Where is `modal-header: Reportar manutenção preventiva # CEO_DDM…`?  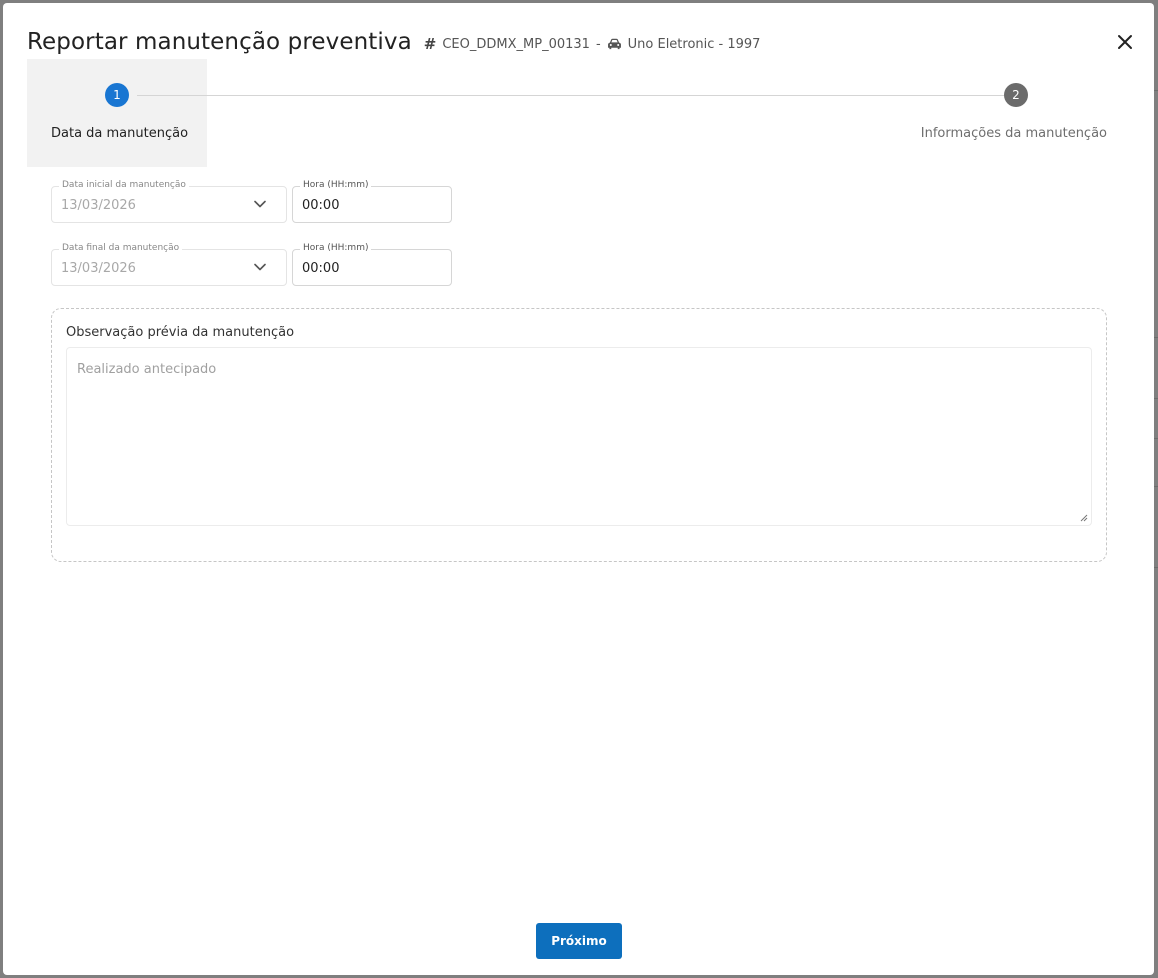
modal-header: Reportar manutenção preventiva # CEO_DDM… is located at coordinates (393, 42).